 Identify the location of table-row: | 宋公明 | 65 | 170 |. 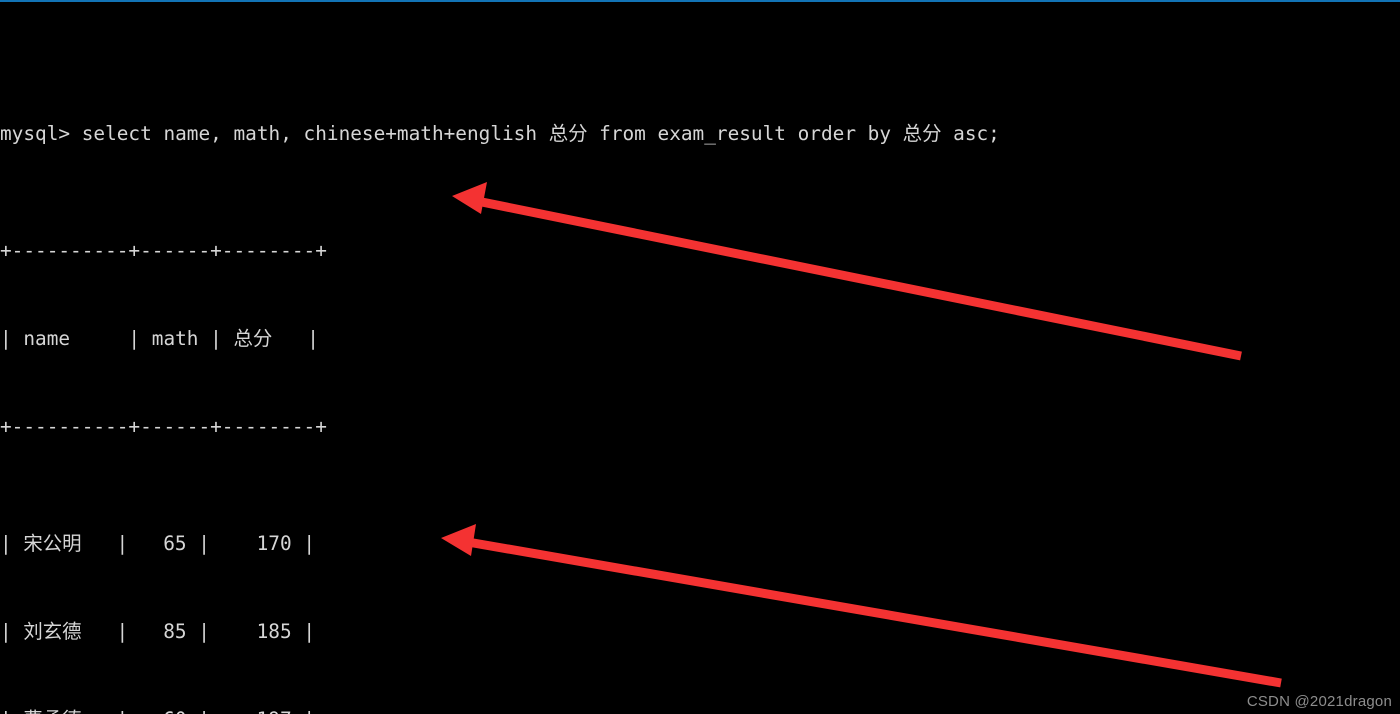
(158, 544).